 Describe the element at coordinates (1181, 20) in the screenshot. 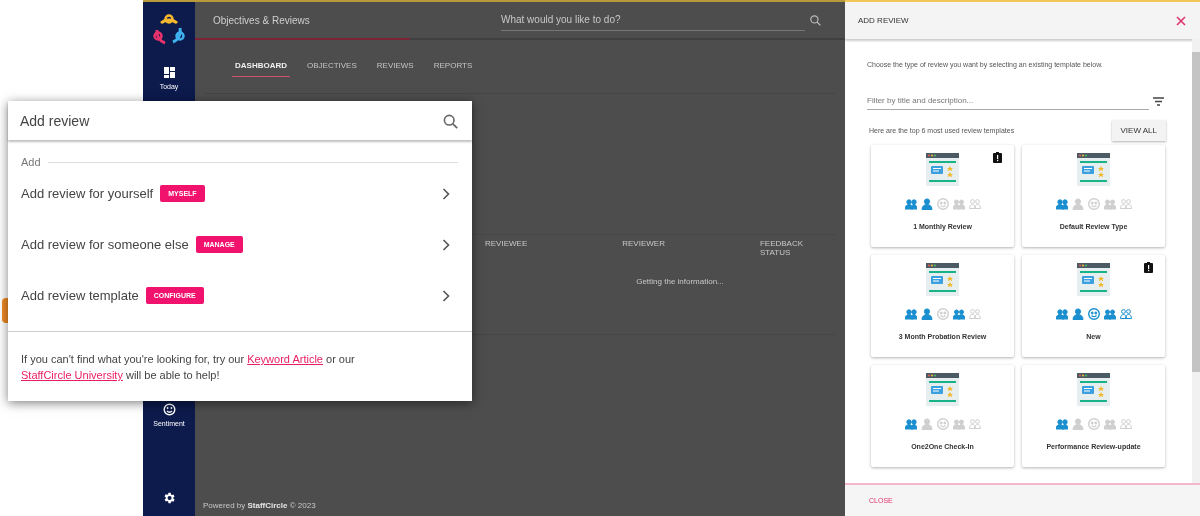

I see `close-icon` at that location.